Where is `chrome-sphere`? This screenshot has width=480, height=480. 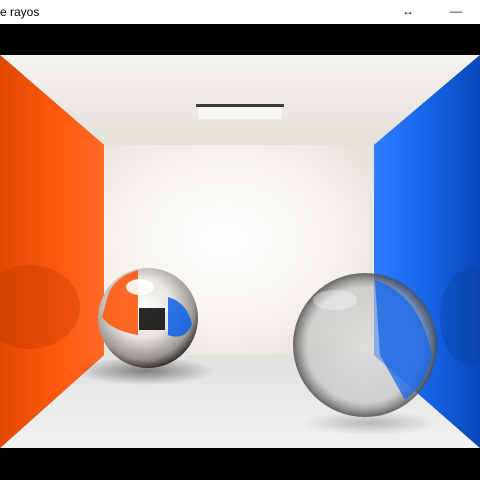 chrome-sphere is located at coordinates (148, 318).